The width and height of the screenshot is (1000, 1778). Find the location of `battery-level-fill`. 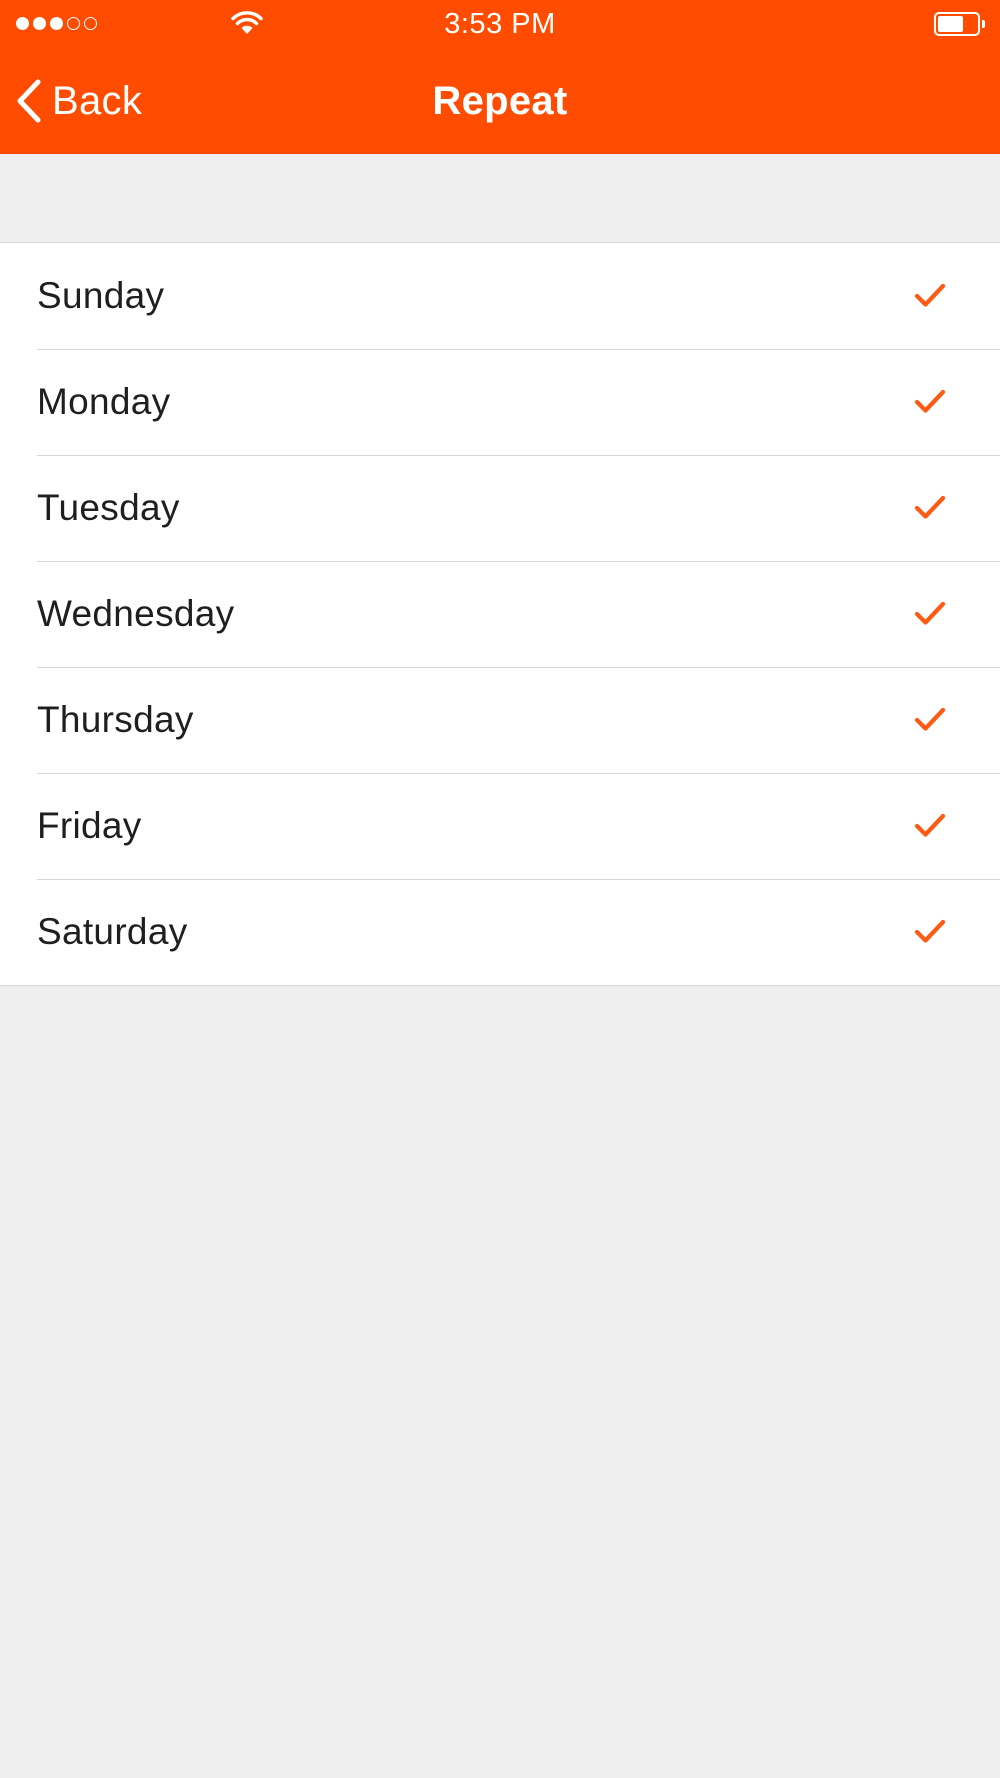

battery-level-fill is located at coordinates (950, 24).